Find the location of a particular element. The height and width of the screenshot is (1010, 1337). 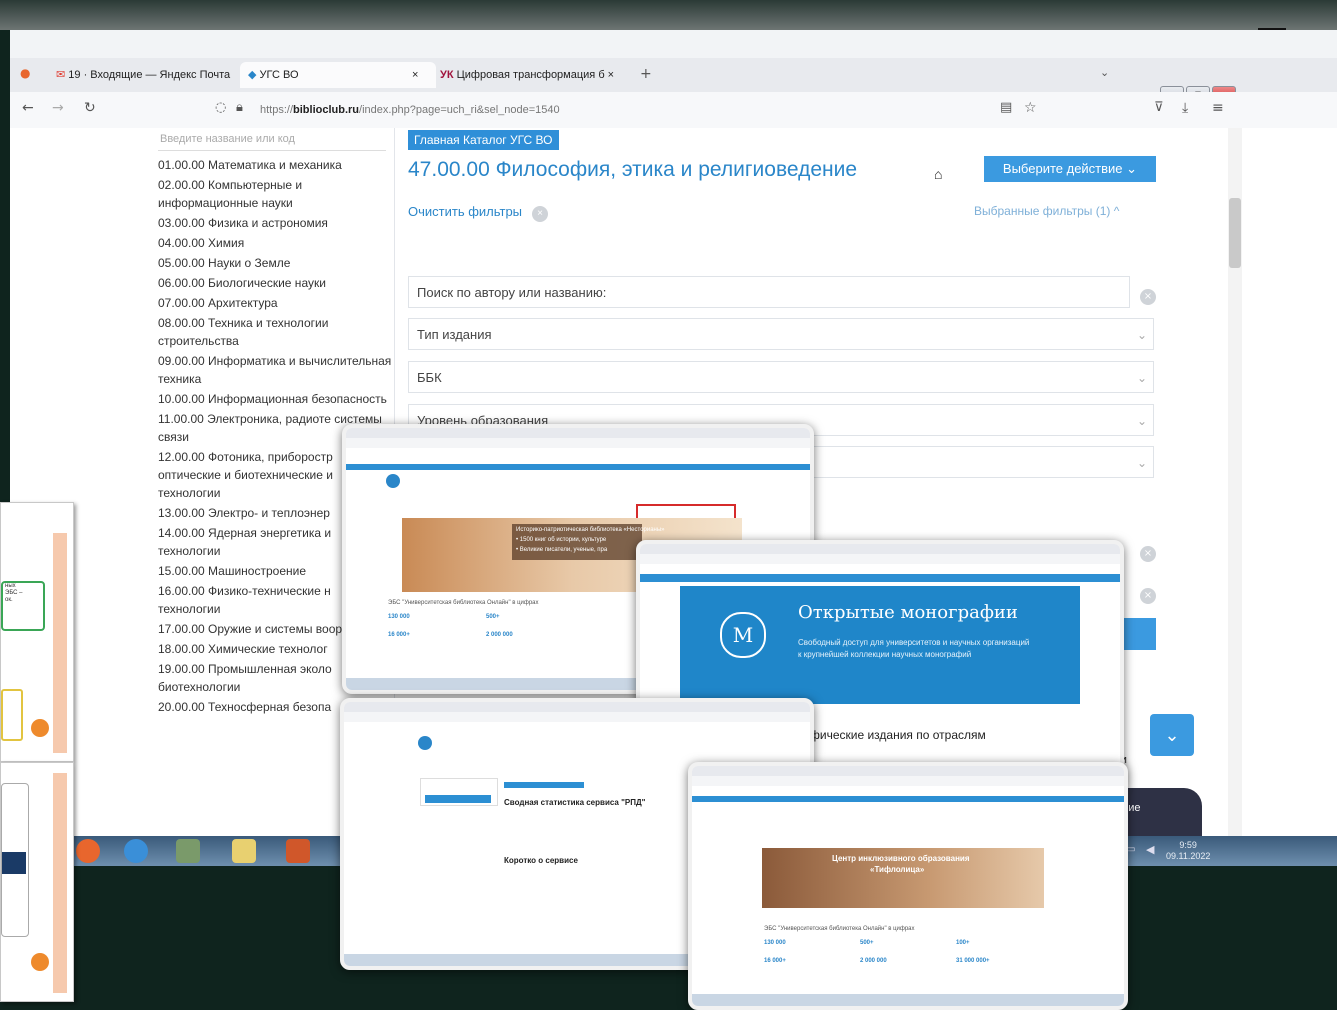

scrollbar-thumb is located at coordinates (1235, 233).